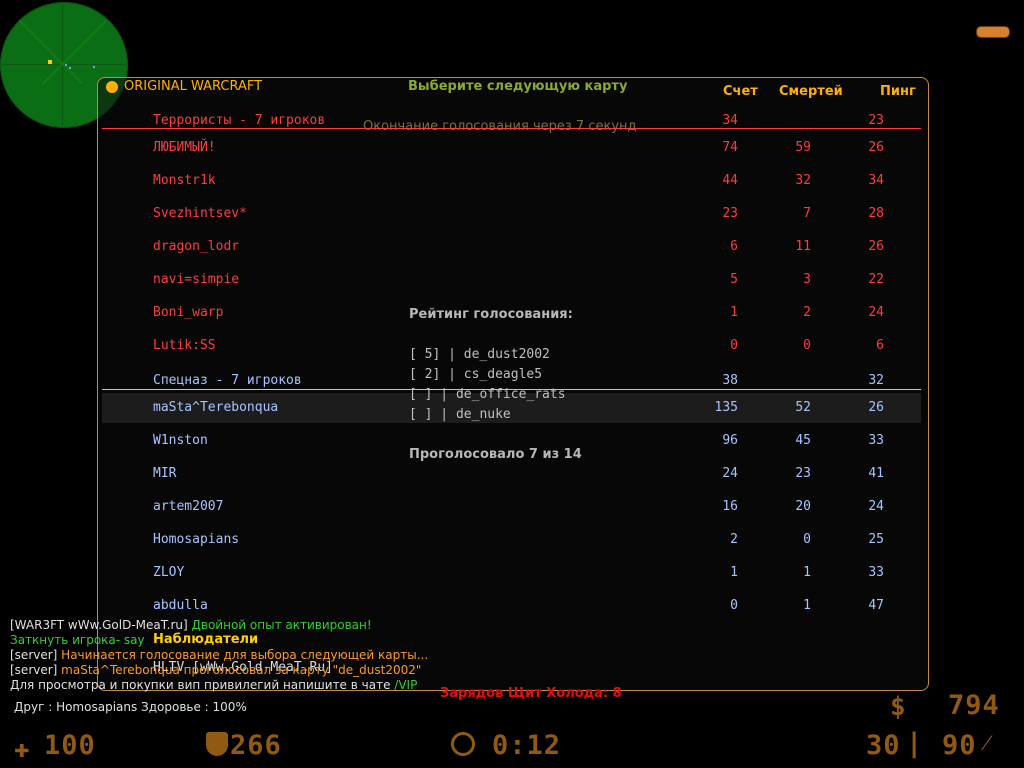 The width and height of the screenshot is (1024, 768). Describe the element at coordinates (730, 380) in the screenshot. I see `team-score: 38` at that location.